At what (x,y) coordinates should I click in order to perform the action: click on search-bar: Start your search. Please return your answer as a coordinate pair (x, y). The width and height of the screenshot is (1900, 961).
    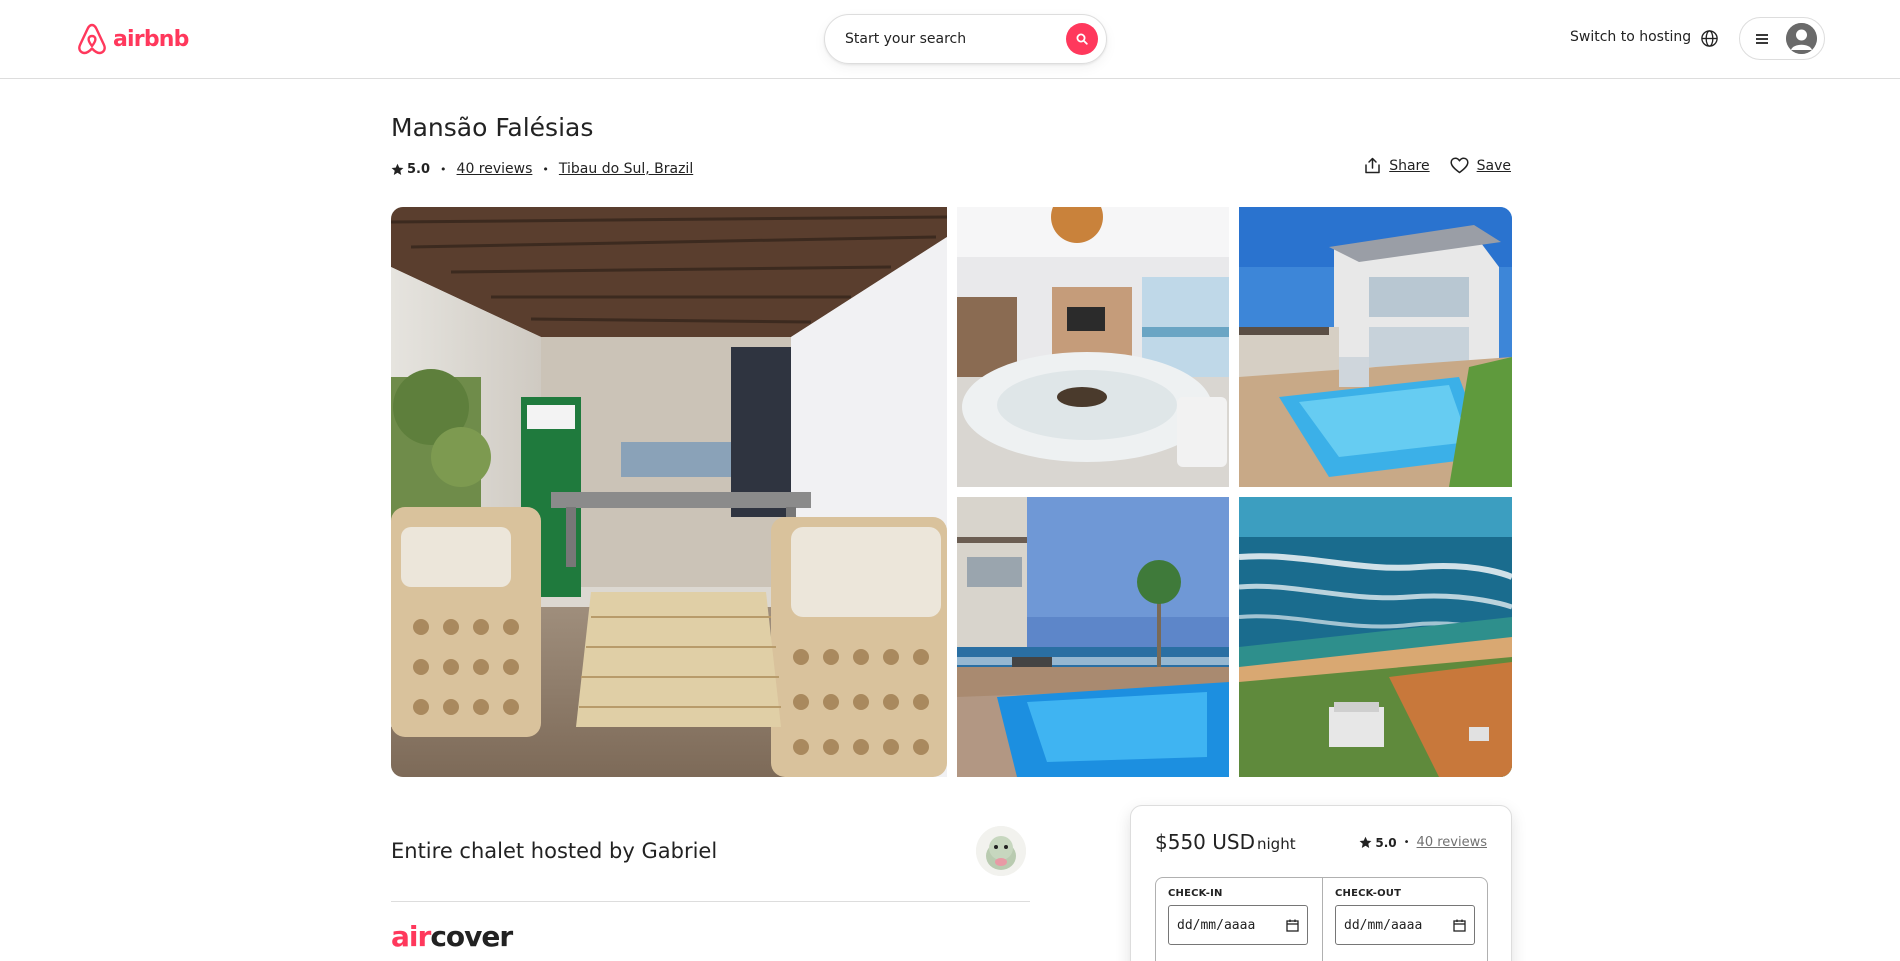
    Looking at the image, I should click on (965, 39).